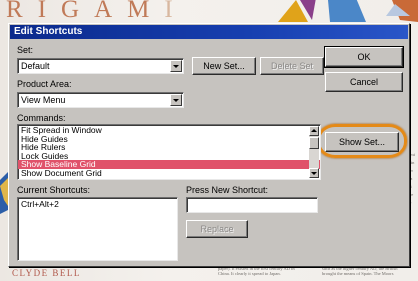 The height and width of the screenshot is (281, 418). I want to click on bg-letter-i: I, so click(49, 11).